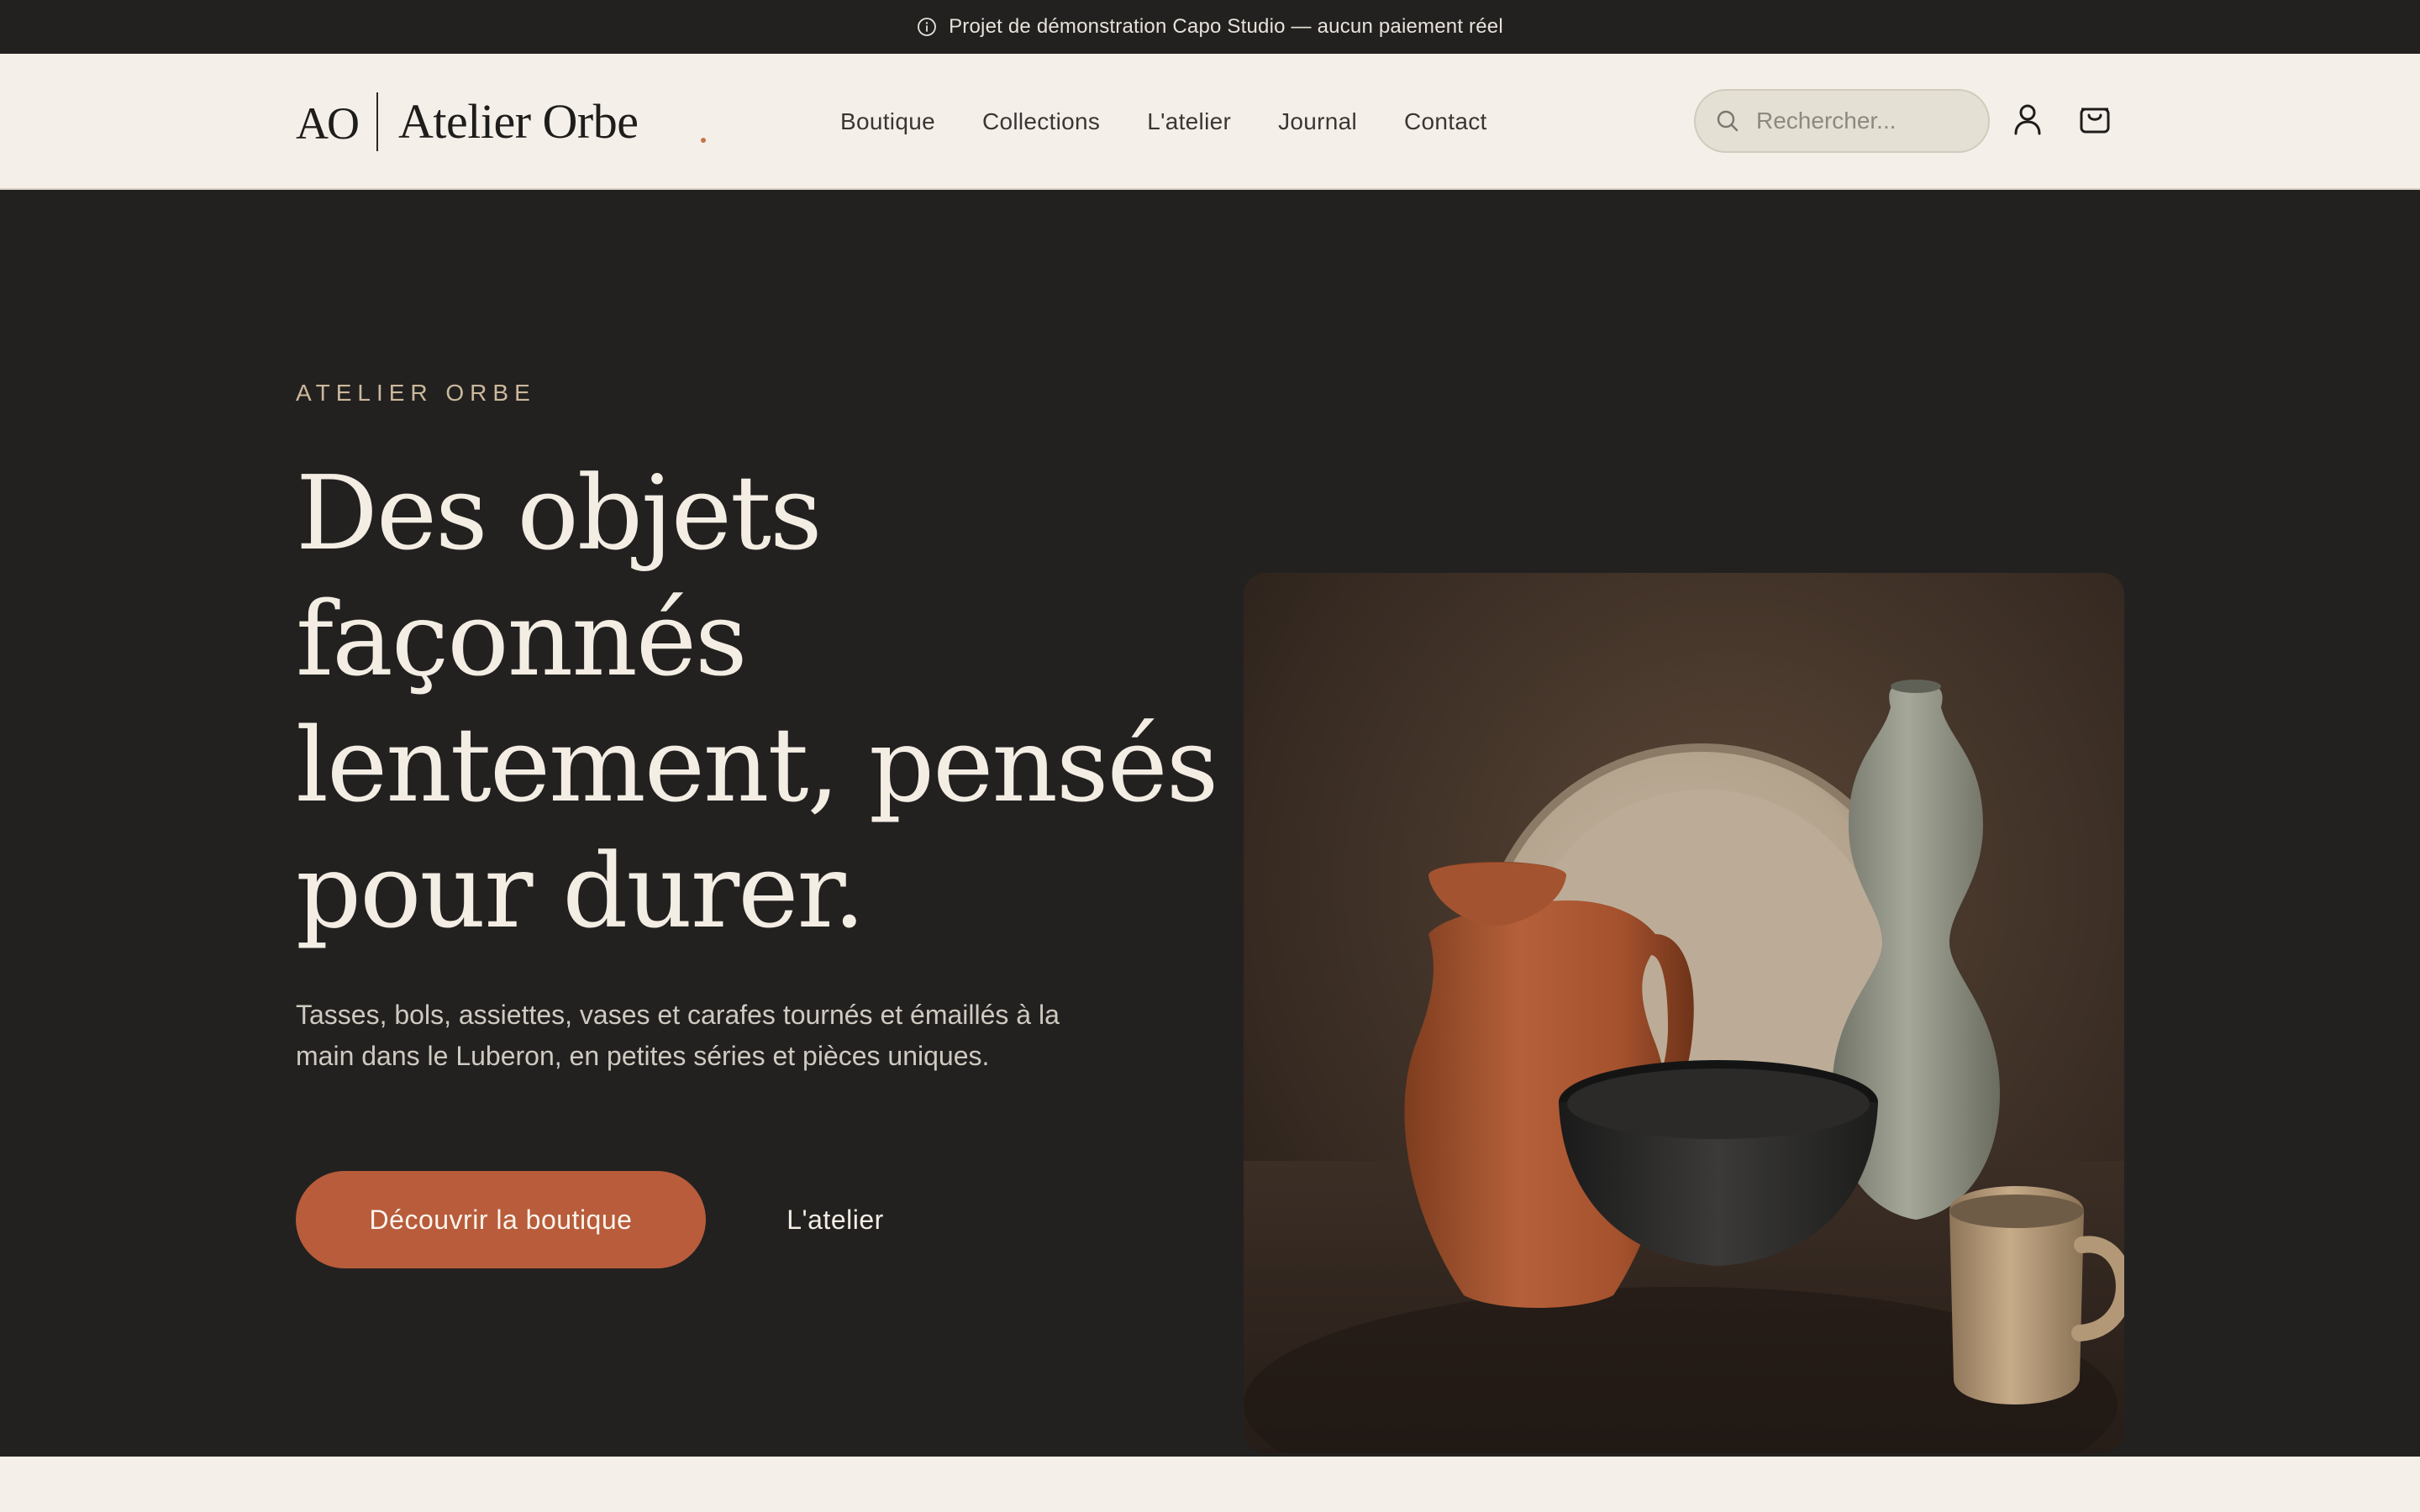  Describe the element at coordinates (887, 121) in the screenshot. I see `nav-item-boutique: Boutique` at that location.